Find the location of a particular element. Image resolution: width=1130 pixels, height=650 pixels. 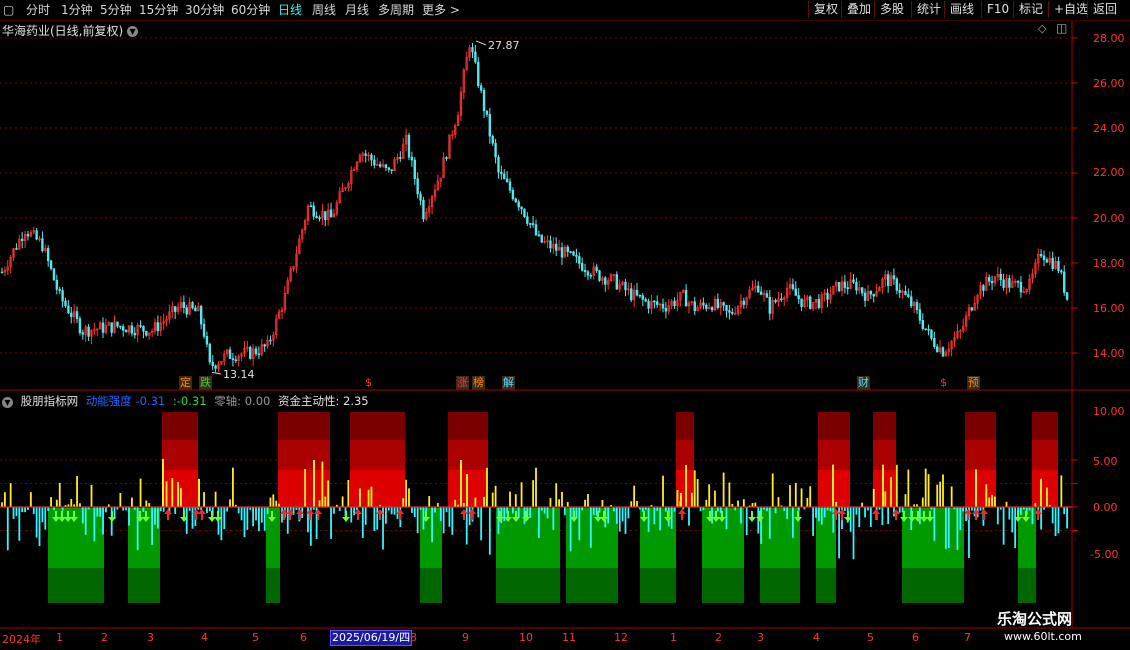

event-tag: 跌 is located at coordinates (205, 383).